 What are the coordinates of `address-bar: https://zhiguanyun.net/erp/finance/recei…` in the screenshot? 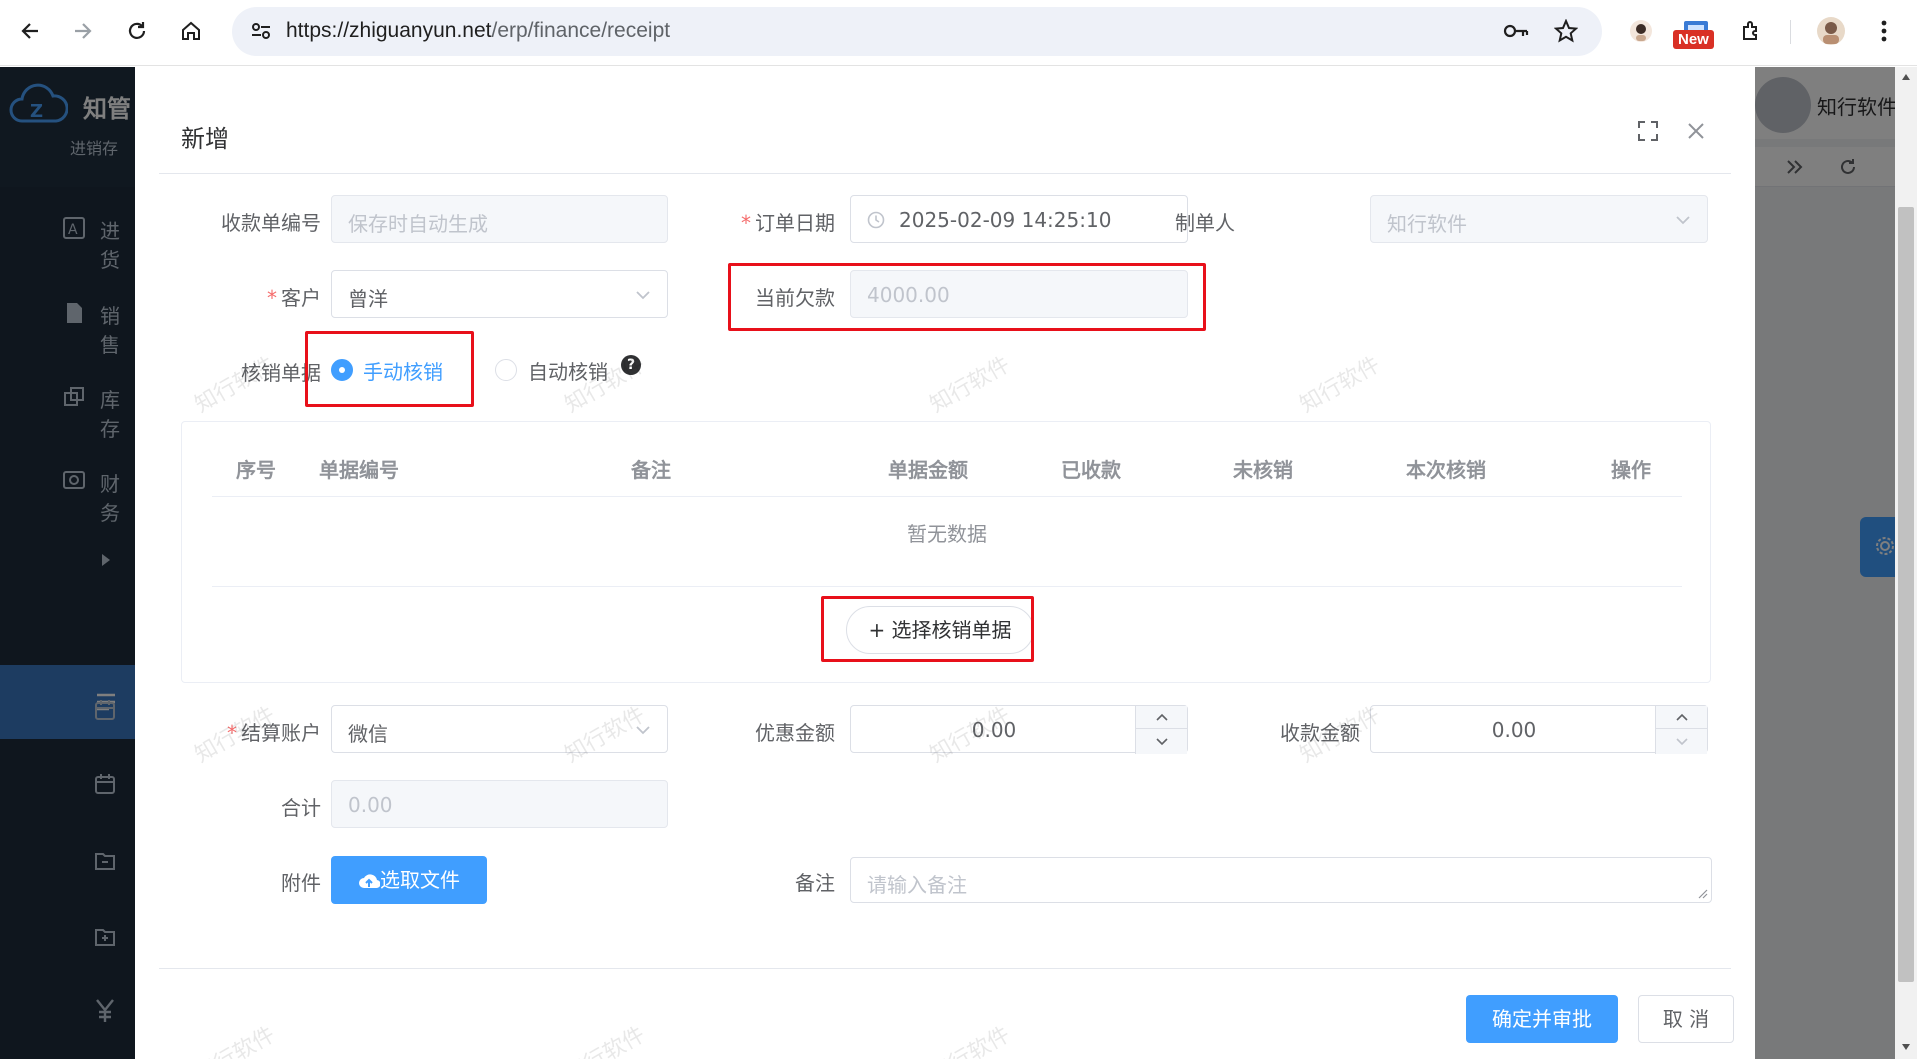 It's located at (917, 31).